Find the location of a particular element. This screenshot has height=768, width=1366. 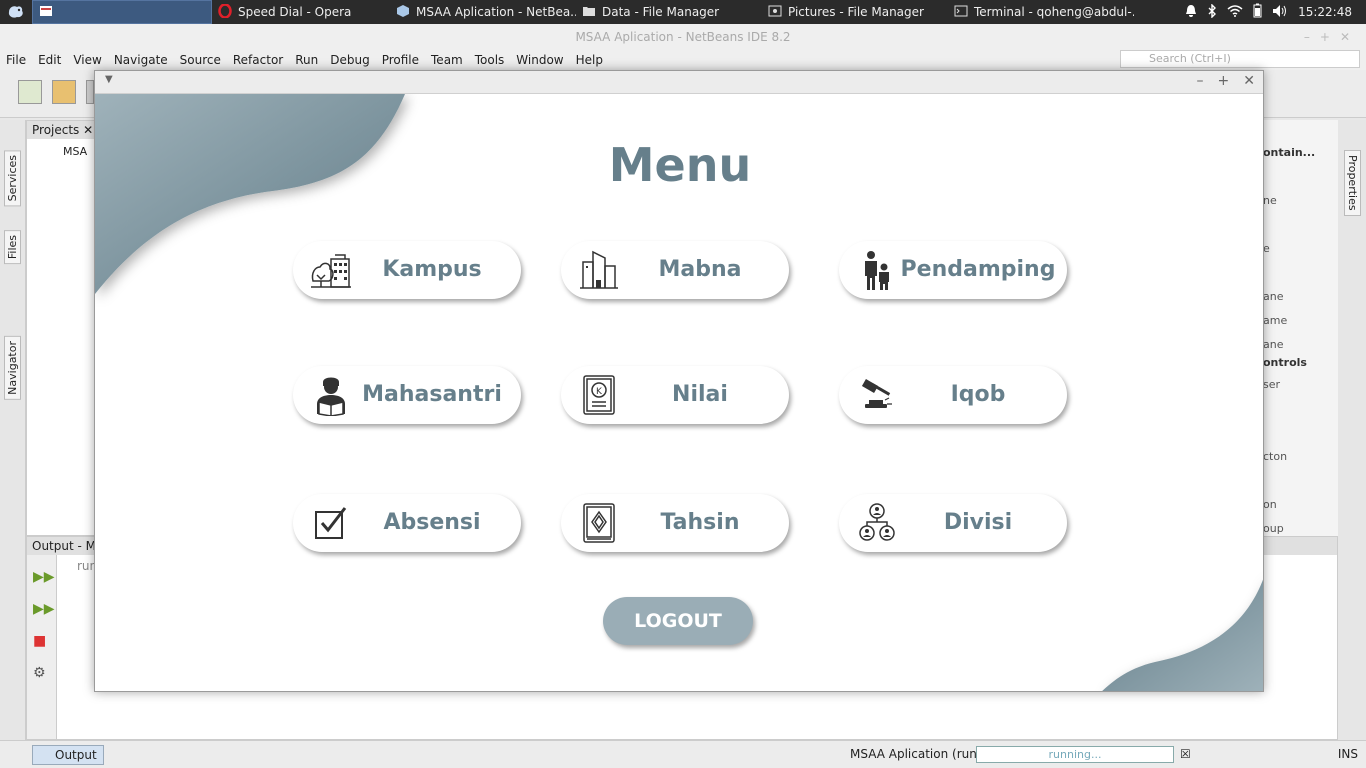

app-title-bar: ▼ – + ✕ is located at coordinates (679, 82).